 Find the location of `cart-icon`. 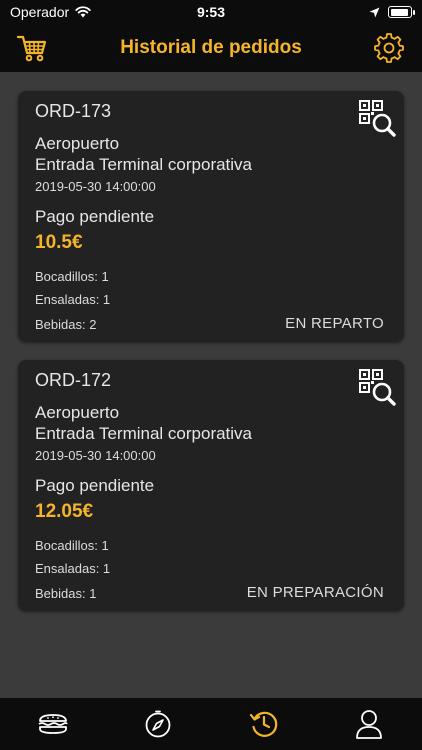

cart-icon is located at coordinates (32, 48).